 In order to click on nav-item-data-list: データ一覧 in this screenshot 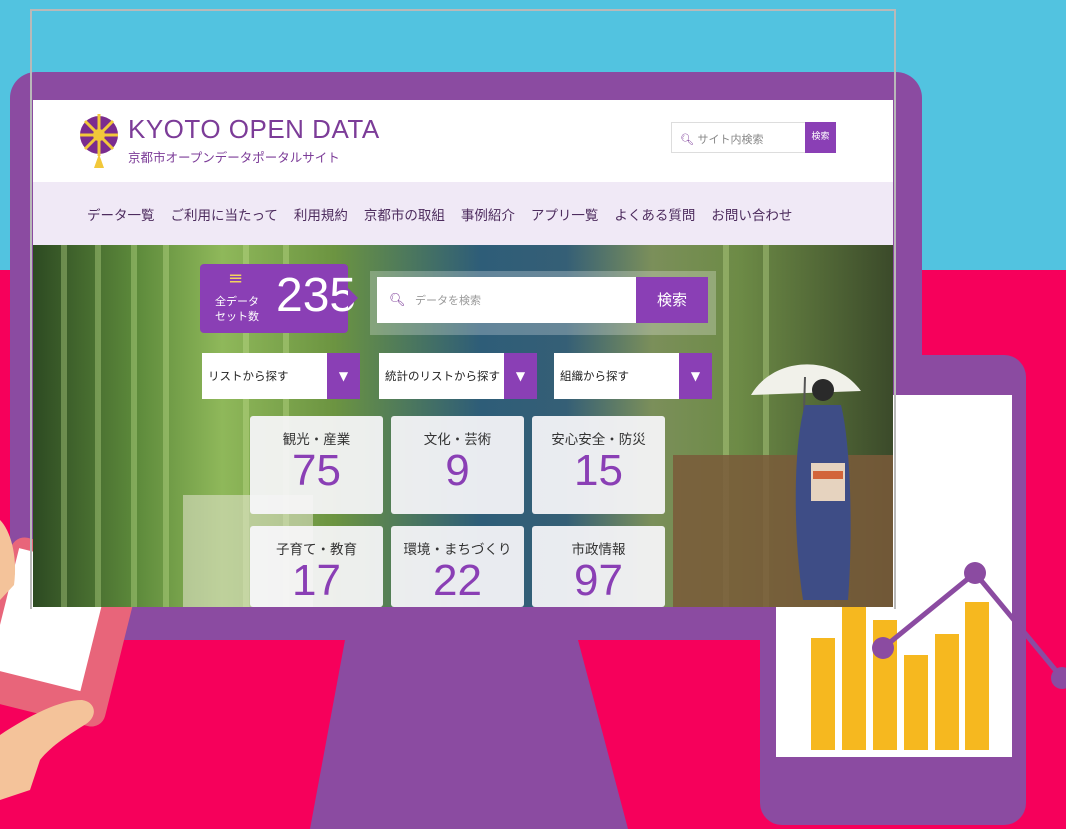, I will do `click(121, 214)`.